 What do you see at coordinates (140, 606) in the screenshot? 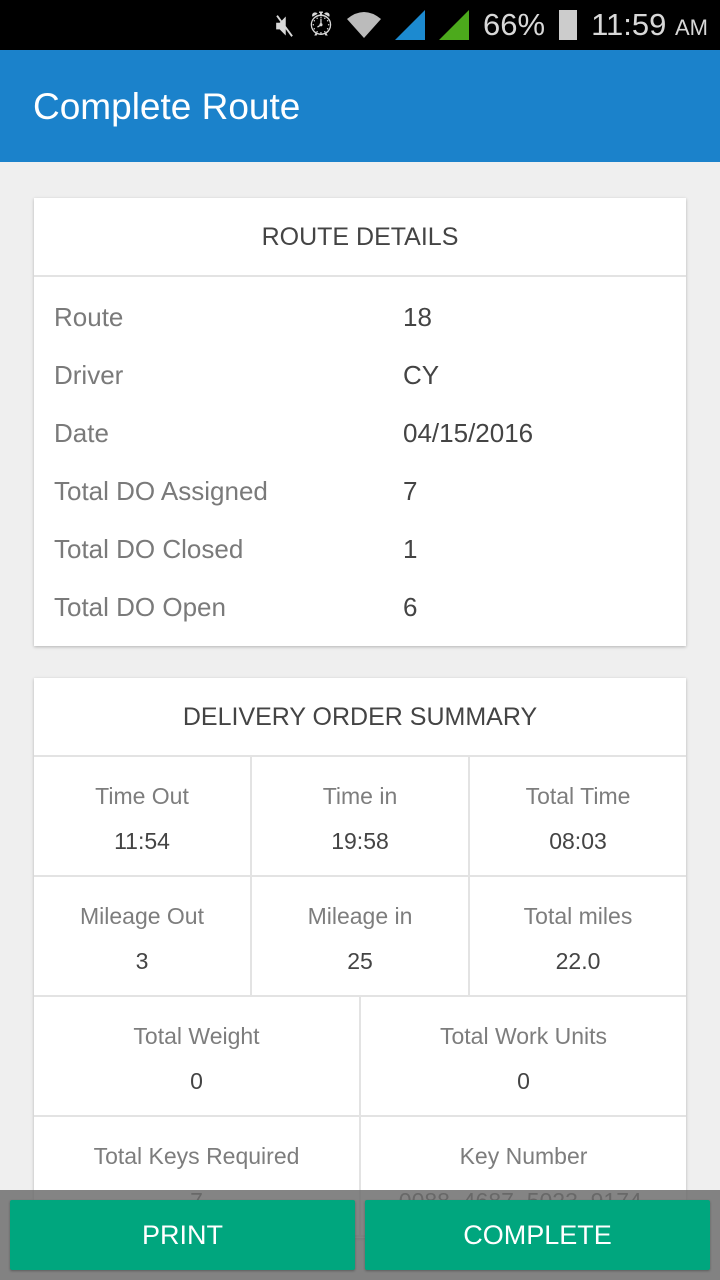
I see `detail-label: Total DO Open` at bounding box center [140, 606].